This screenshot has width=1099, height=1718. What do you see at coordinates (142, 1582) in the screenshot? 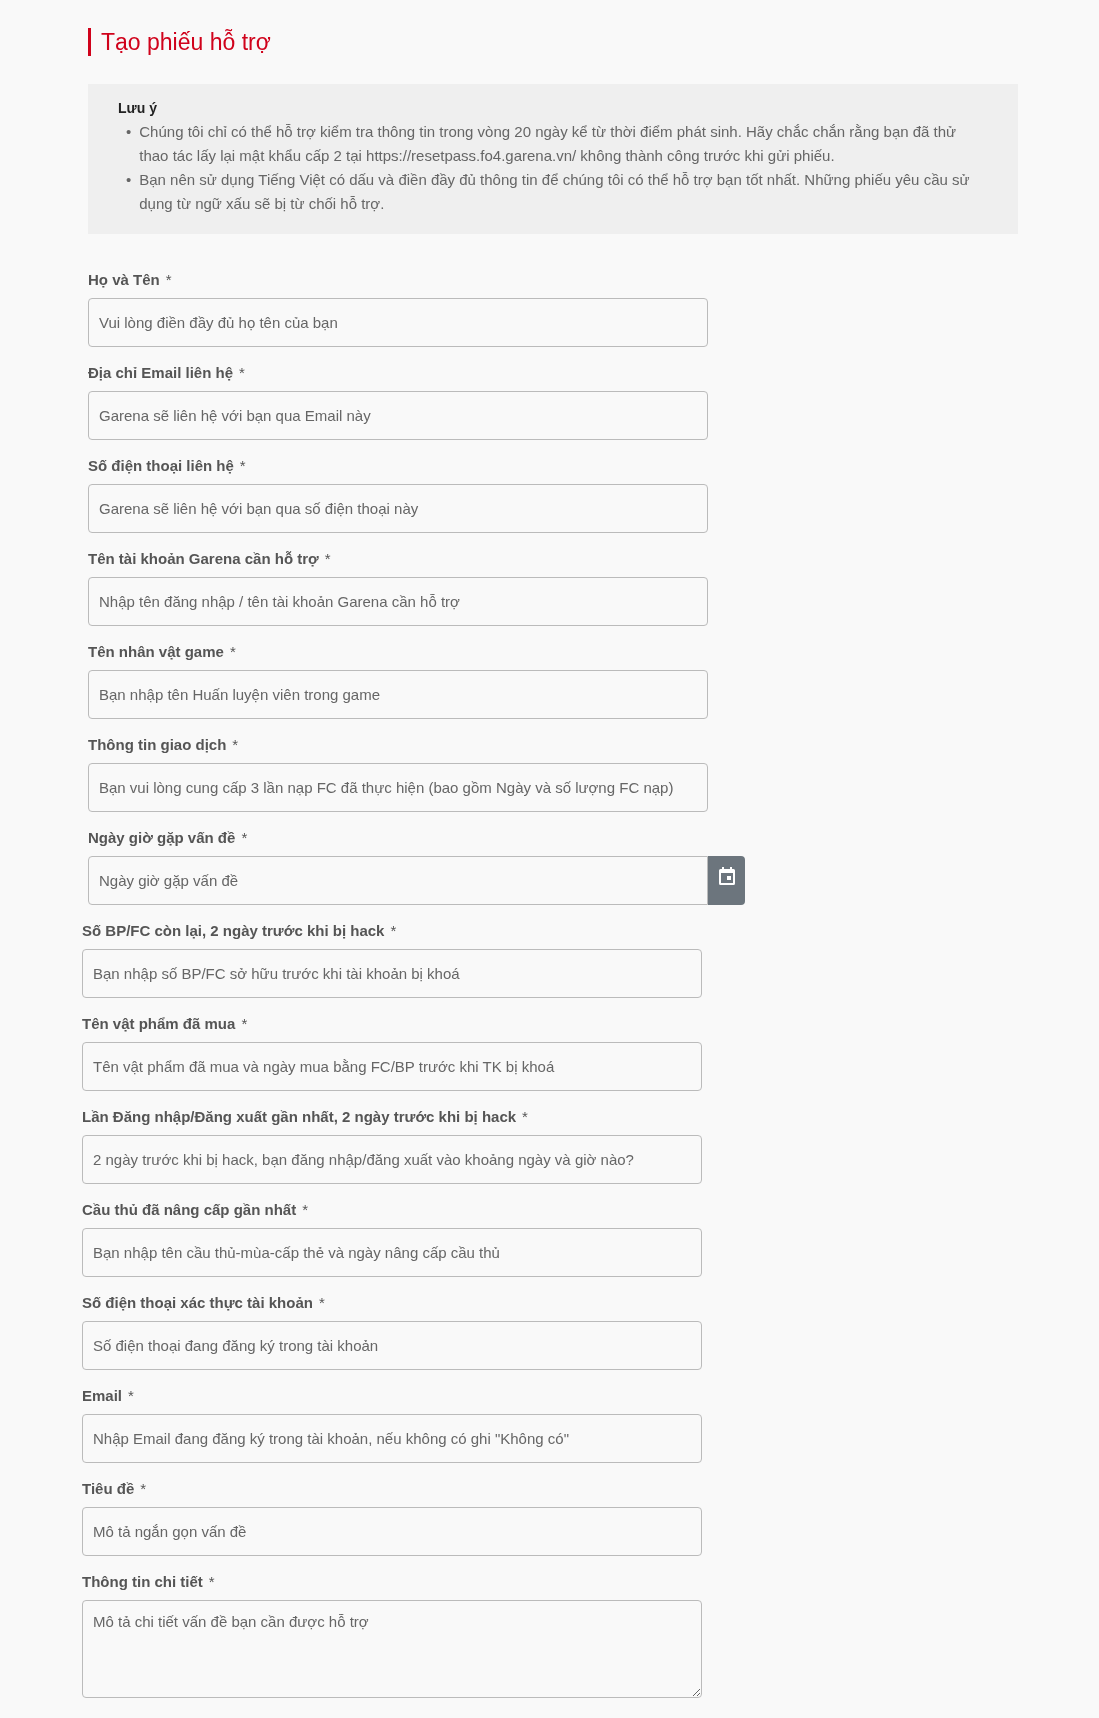
I see `field-label: Thông tin chi tiết` at bounding box center [142, 1582].